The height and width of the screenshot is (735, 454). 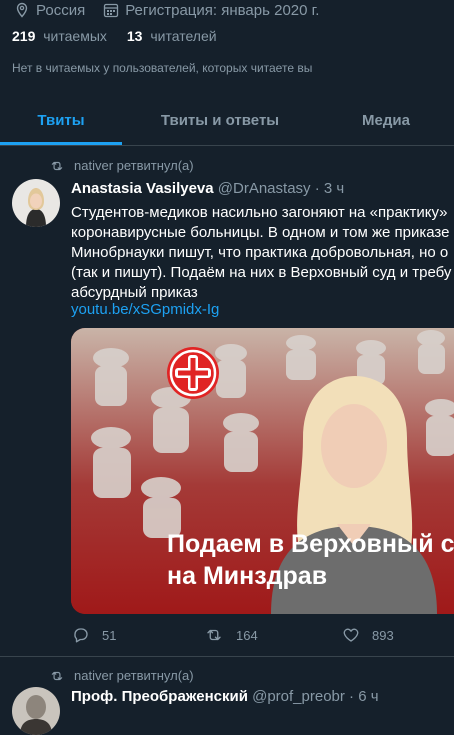 What do you see at coordinates (145, 309) in the screenshot?
I see `tweet-link: youtu.be/xSGpmidx-Ig` at bounding box center [145, 309].